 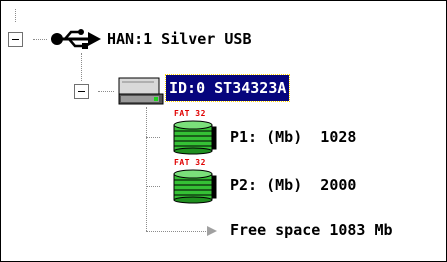 What do you see at coordinates (15, 39) in the screenshot?
I see `collapse-toggle-host` at bounding box center [15, 39].